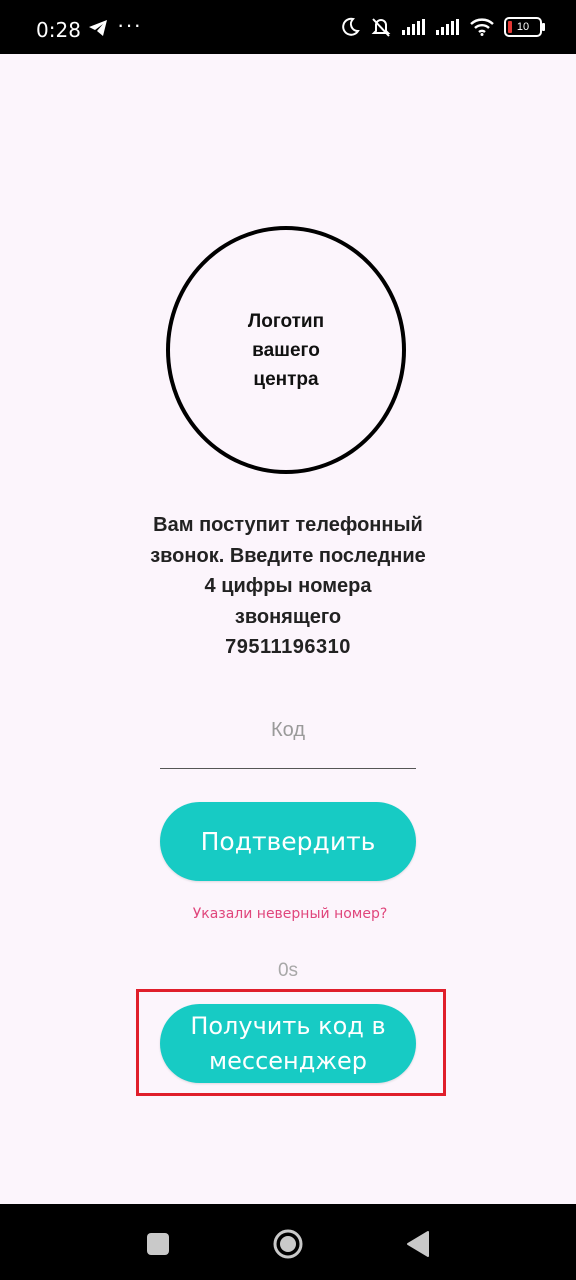 The height and width of the screenshot is (1280, 576). I want to click on more-notifications-icon: ···, so click(129, 24).